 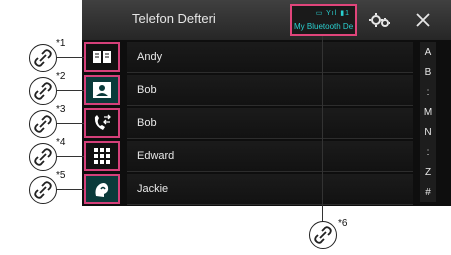 I want to click on callout-number: *5, so click(x=61, y=175).